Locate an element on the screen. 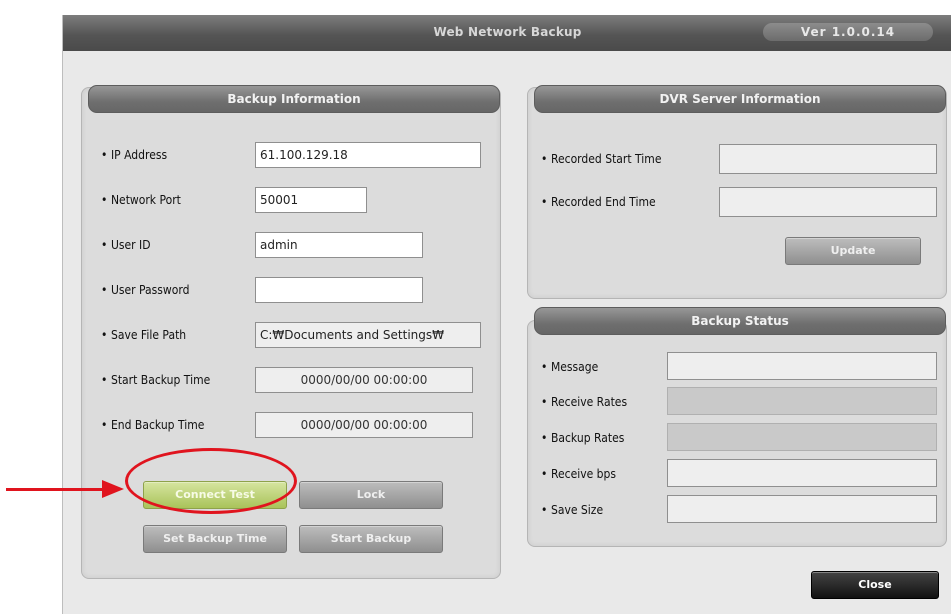 The width and height of the screenshot is (951, 614). user-id-label: • User ID is located at coordinates (126, 245).